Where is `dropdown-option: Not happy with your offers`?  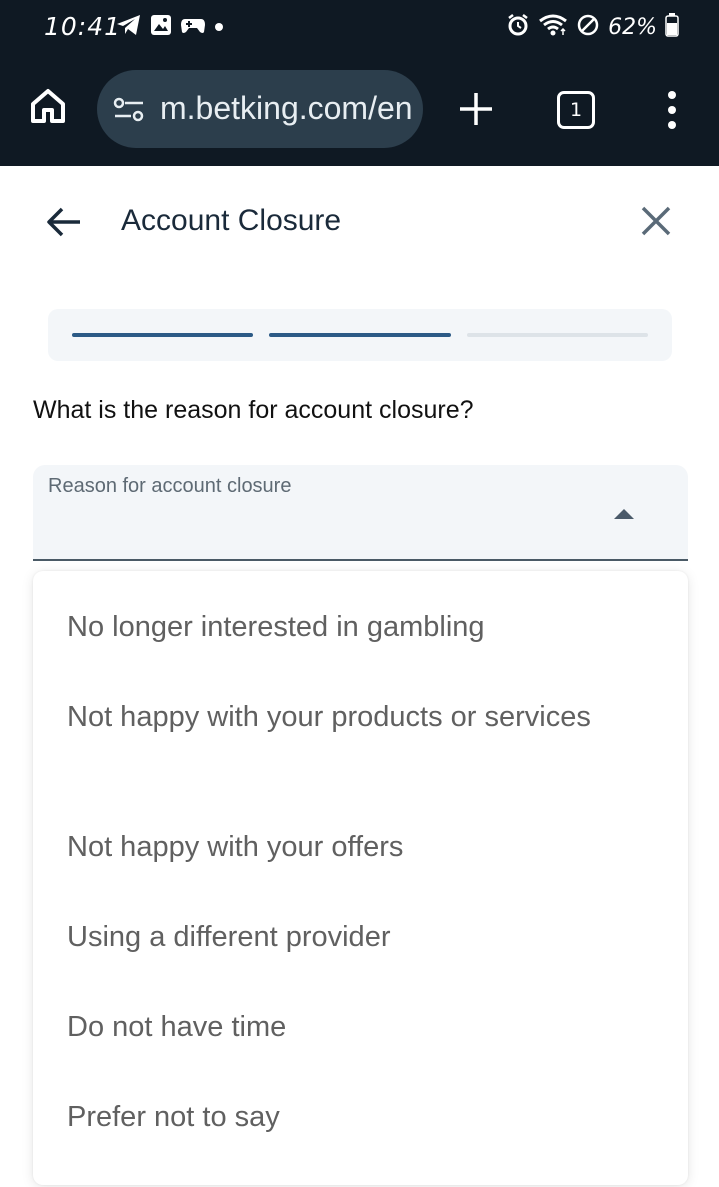
dropdown-option: Not happy with your offers is located at coordinates (347, 847).